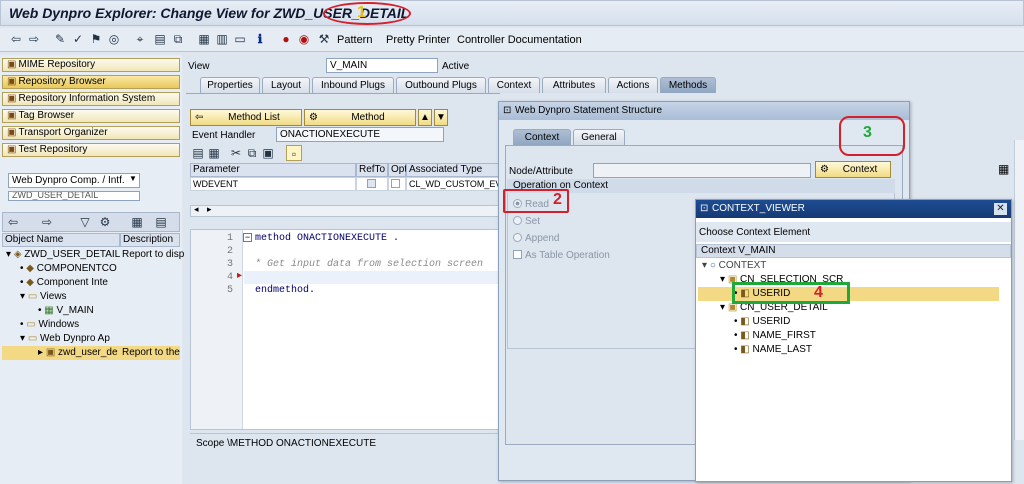 The width and height of the screenshot is (1024, 484). What do you see at coordinates (775, 336) in the screenshot?
I see `context-attr-name-first: • ◧ NAME_FIRST` at bounding box center [775, 336].